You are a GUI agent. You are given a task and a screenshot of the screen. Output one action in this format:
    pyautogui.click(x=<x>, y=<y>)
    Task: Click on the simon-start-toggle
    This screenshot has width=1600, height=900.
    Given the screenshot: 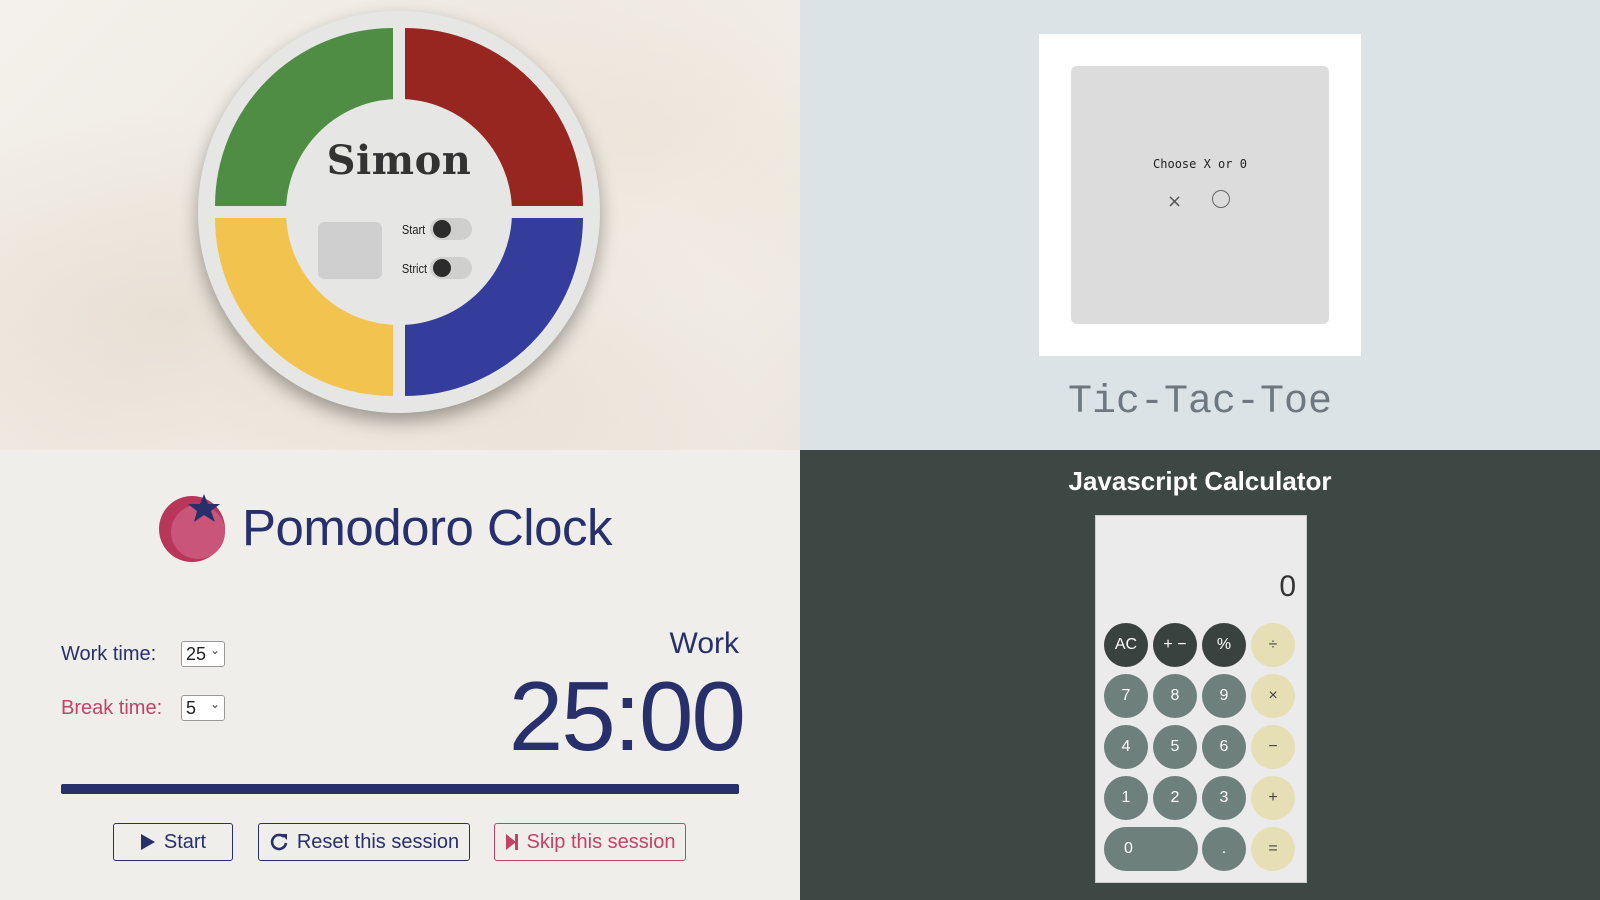 What is the action you would take?
    pyautogui.click(x=451, y=229)
    